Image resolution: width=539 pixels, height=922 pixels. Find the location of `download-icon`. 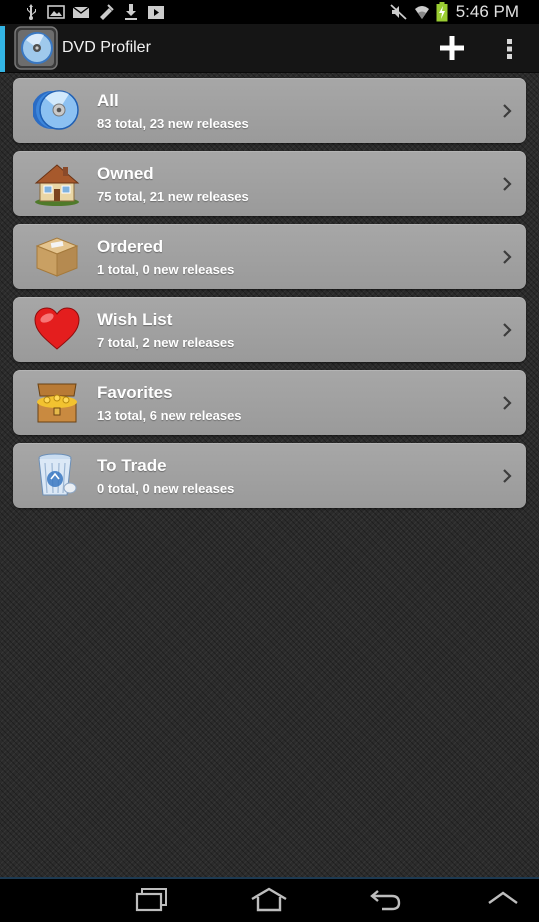

download-icon is located at coordinates (131, 12).